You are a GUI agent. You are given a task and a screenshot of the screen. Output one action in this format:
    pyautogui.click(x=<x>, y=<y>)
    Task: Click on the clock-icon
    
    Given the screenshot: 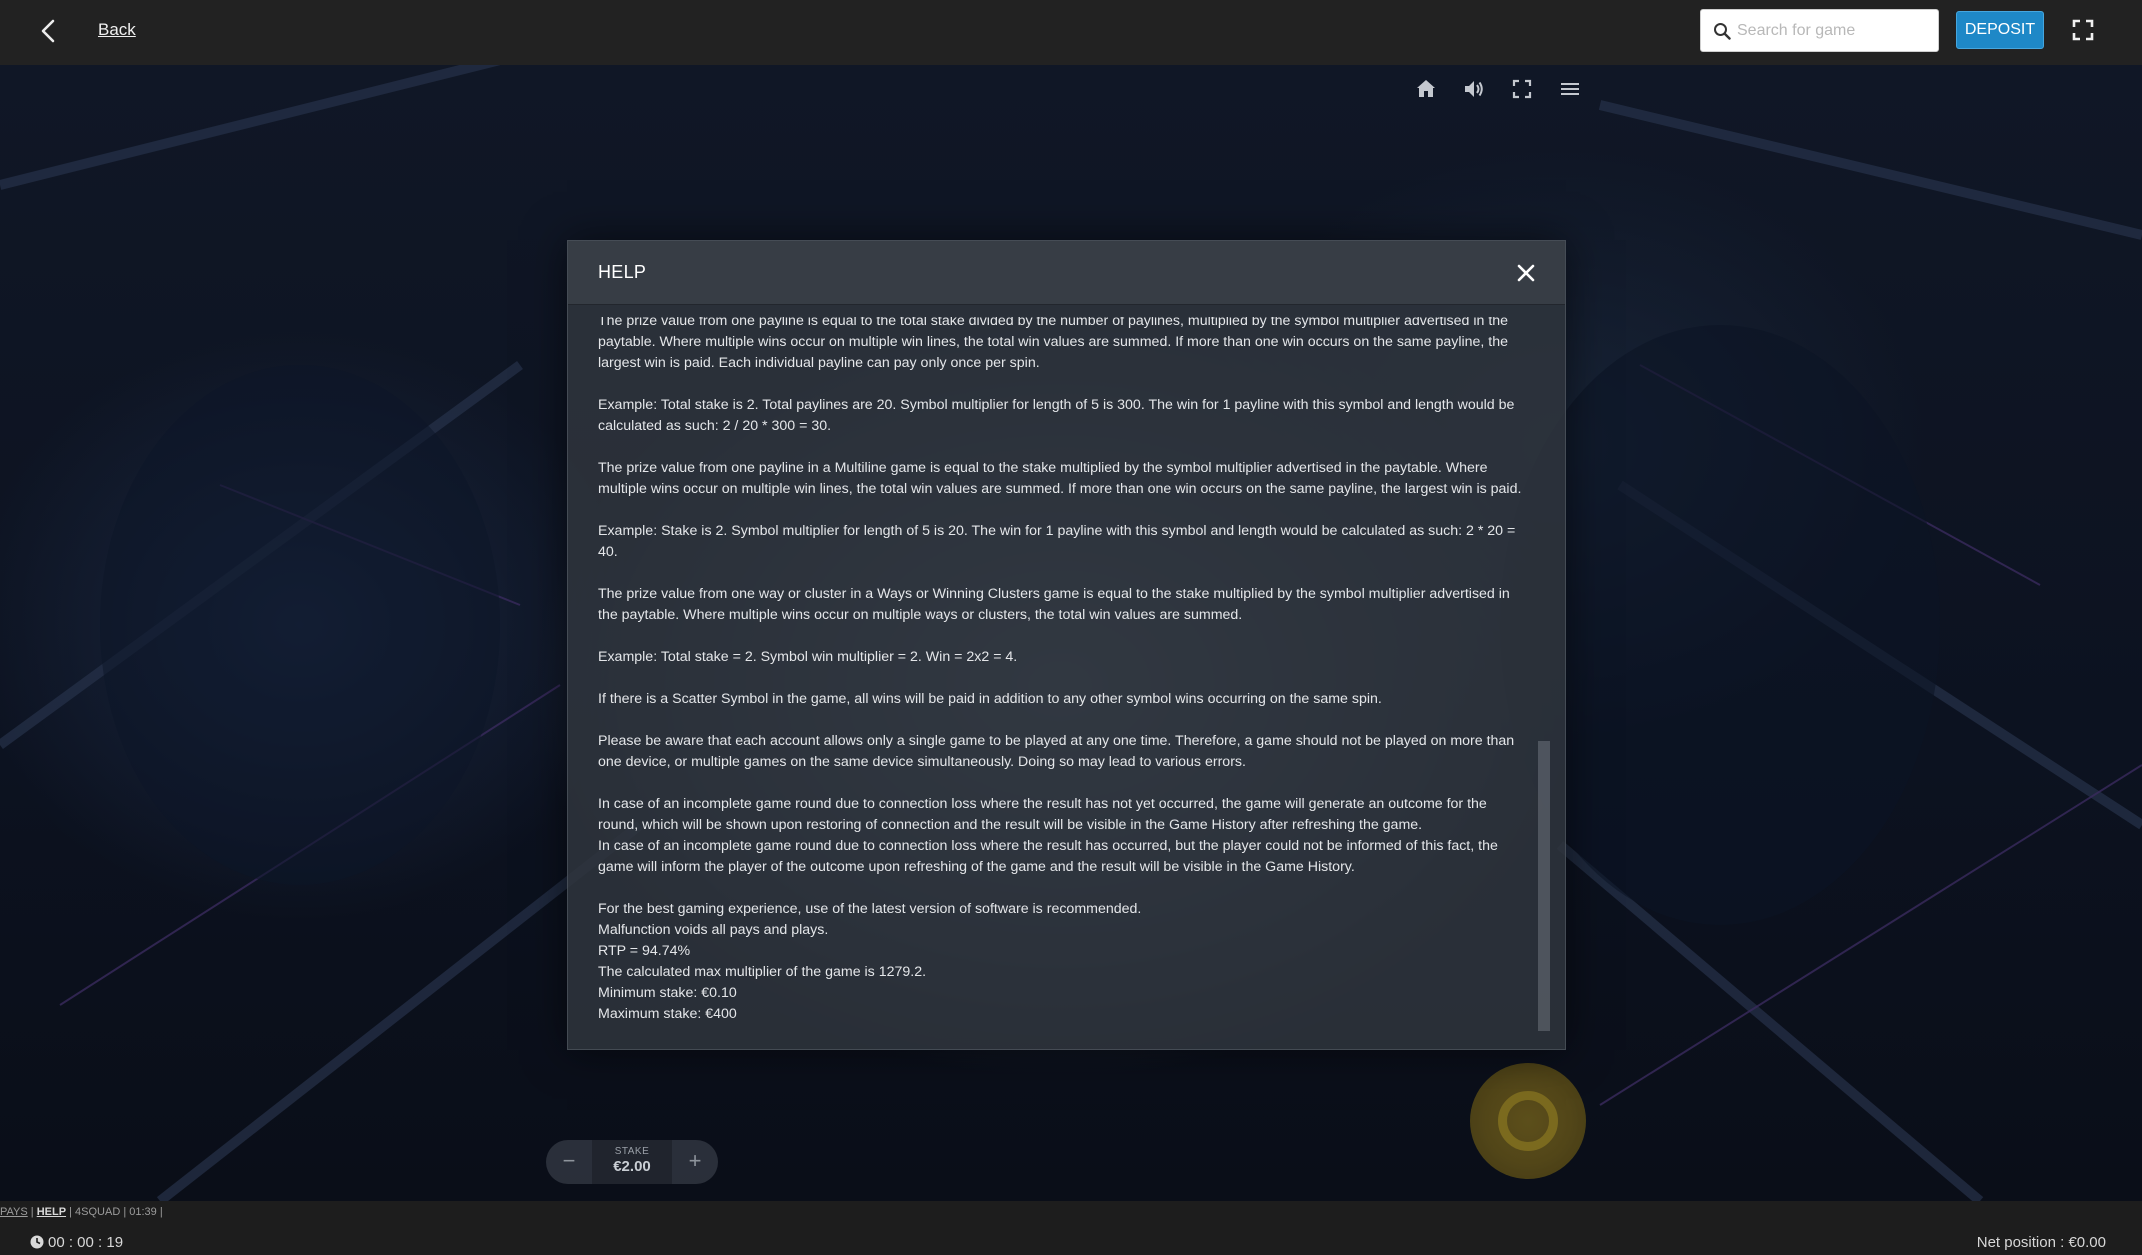 What is the action you would take?
    pyautogui.click(x=37, y=1242)
    